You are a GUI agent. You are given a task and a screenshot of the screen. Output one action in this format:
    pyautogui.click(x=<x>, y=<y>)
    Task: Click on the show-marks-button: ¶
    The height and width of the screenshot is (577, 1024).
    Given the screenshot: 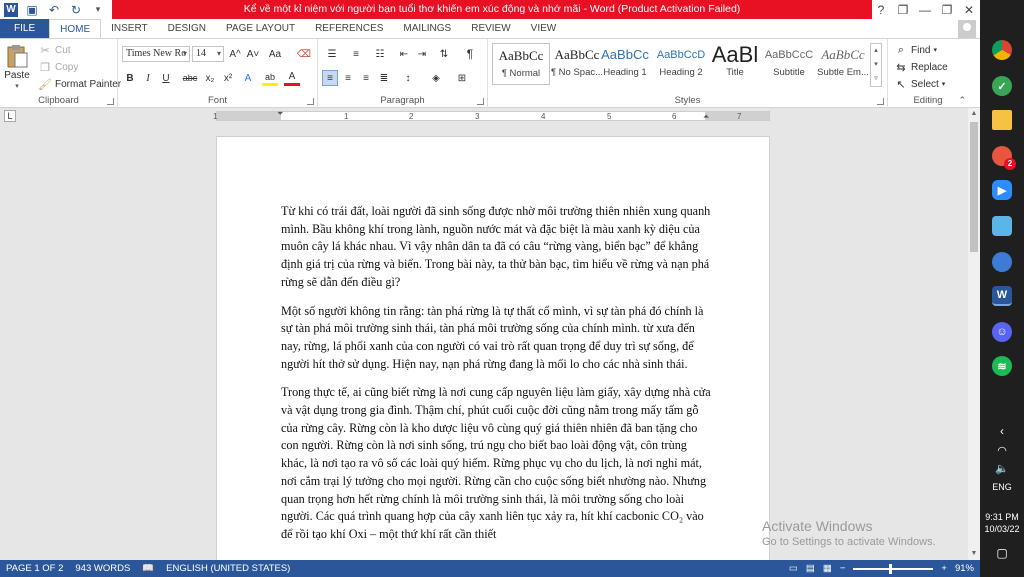 What is the action you would take?
    pyautogui.click(x=470, y=54)
    